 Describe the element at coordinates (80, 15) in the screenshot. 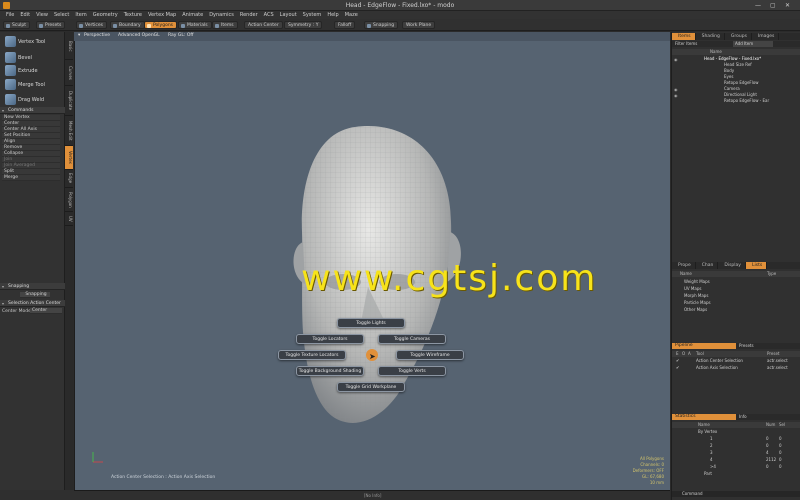

I see `menu-item: Item` at that location.